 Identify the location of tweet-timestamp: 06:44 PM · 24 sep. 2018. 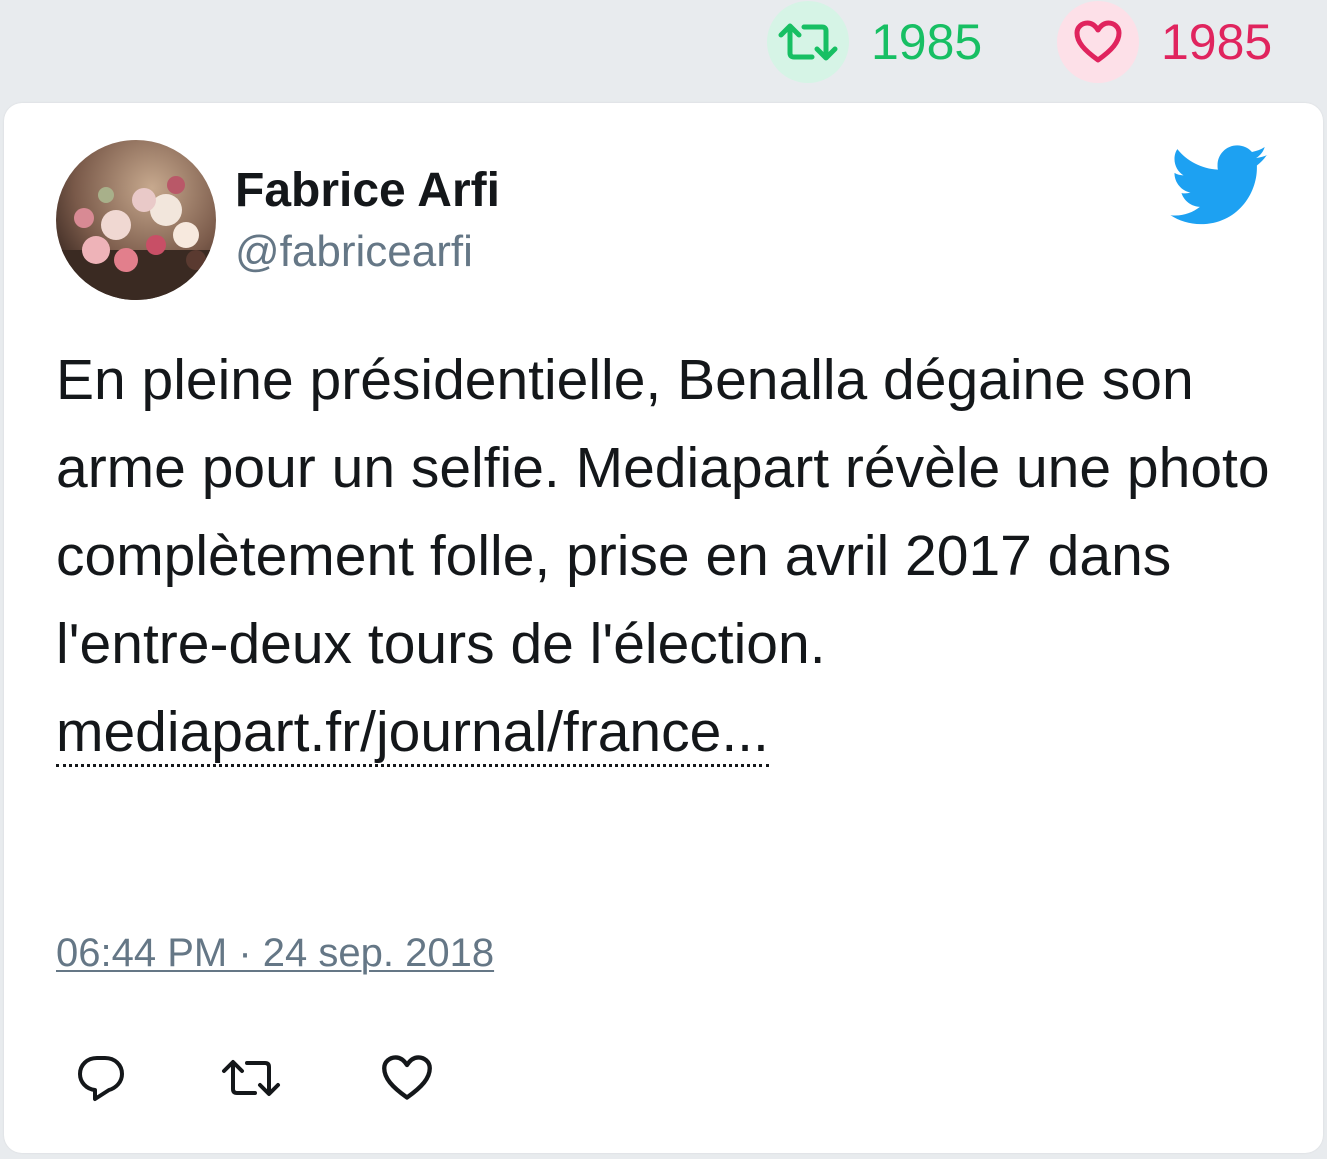
(275, 953).